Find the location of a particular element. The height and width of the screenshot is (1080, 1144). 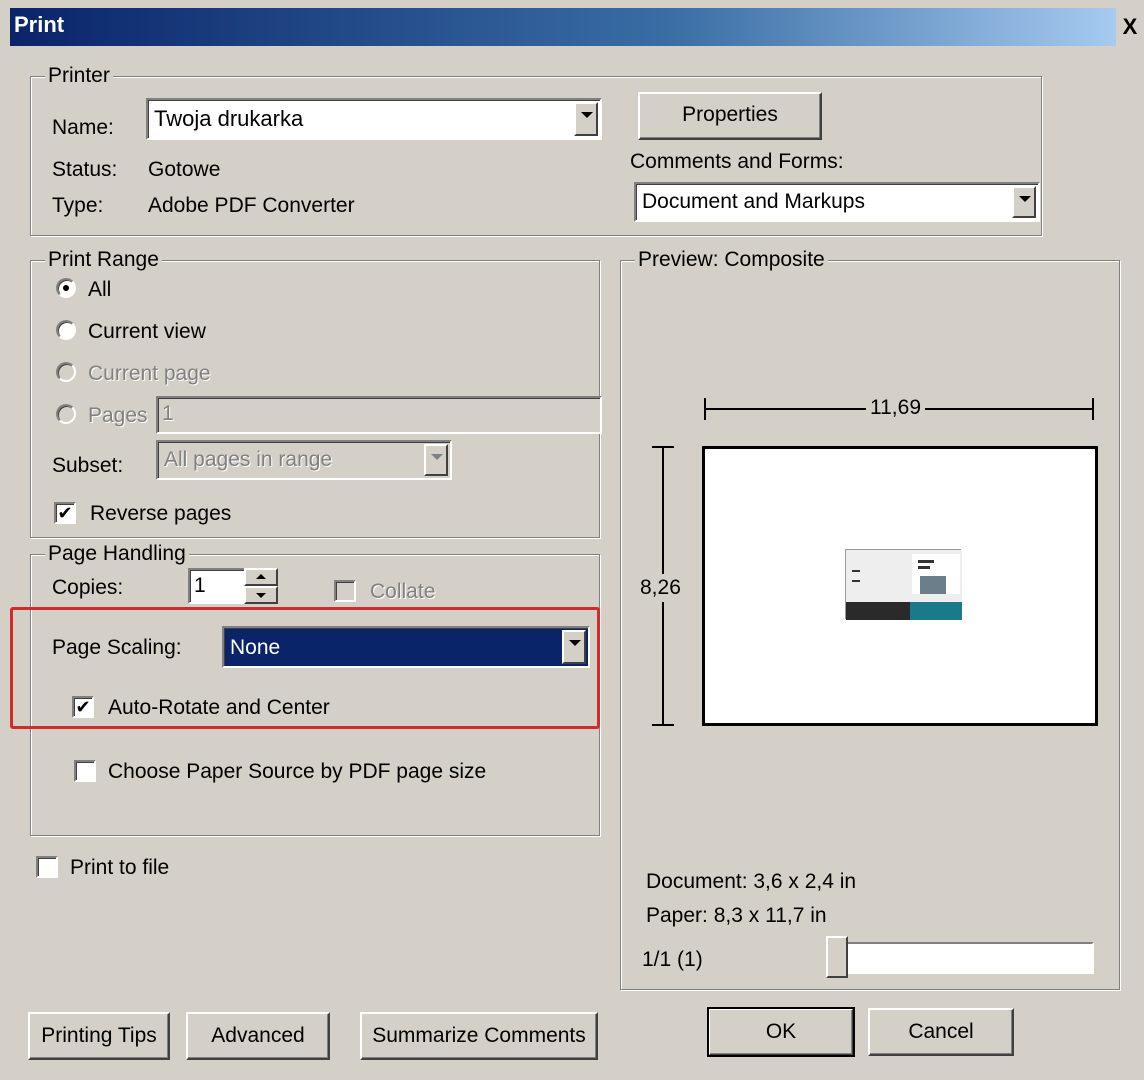

preview-width-value: 11,69 is located at coordinates (895, 408).